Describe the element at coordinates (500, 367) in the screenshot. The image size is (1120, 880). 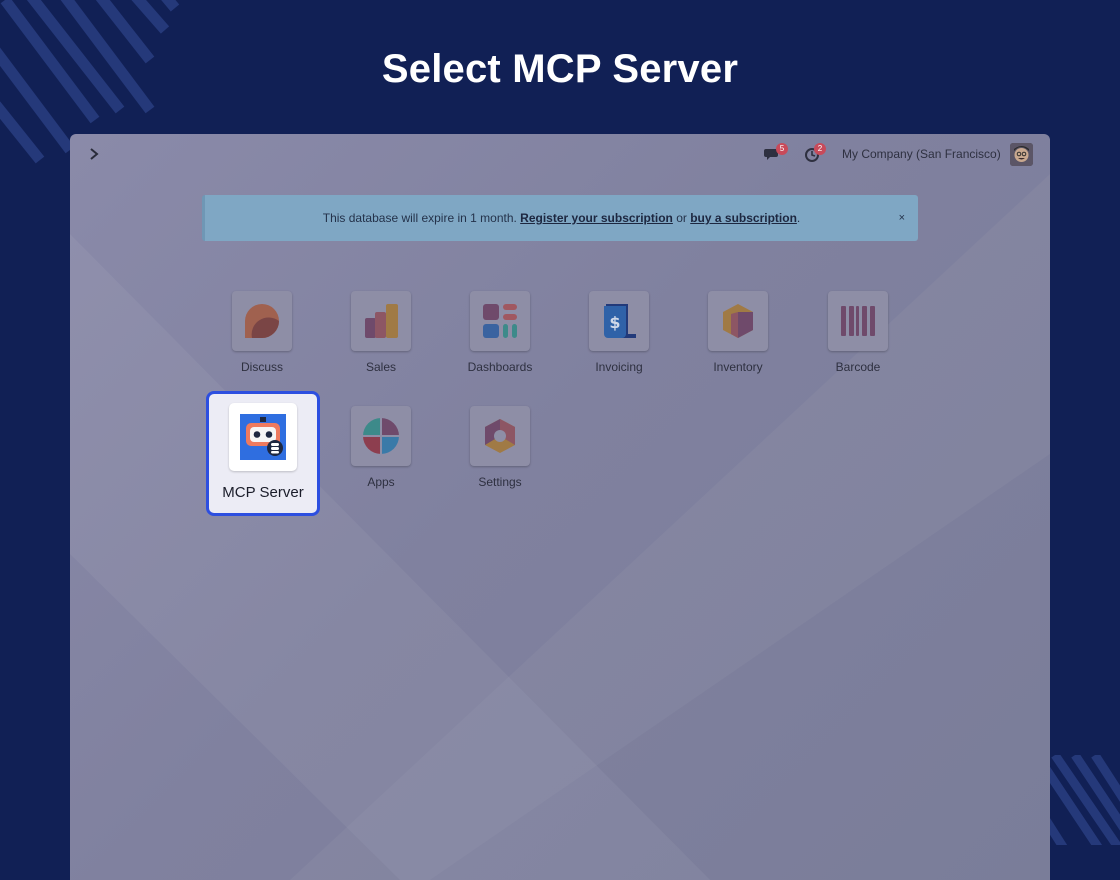
I see `app-label: Dashboards` at that location.